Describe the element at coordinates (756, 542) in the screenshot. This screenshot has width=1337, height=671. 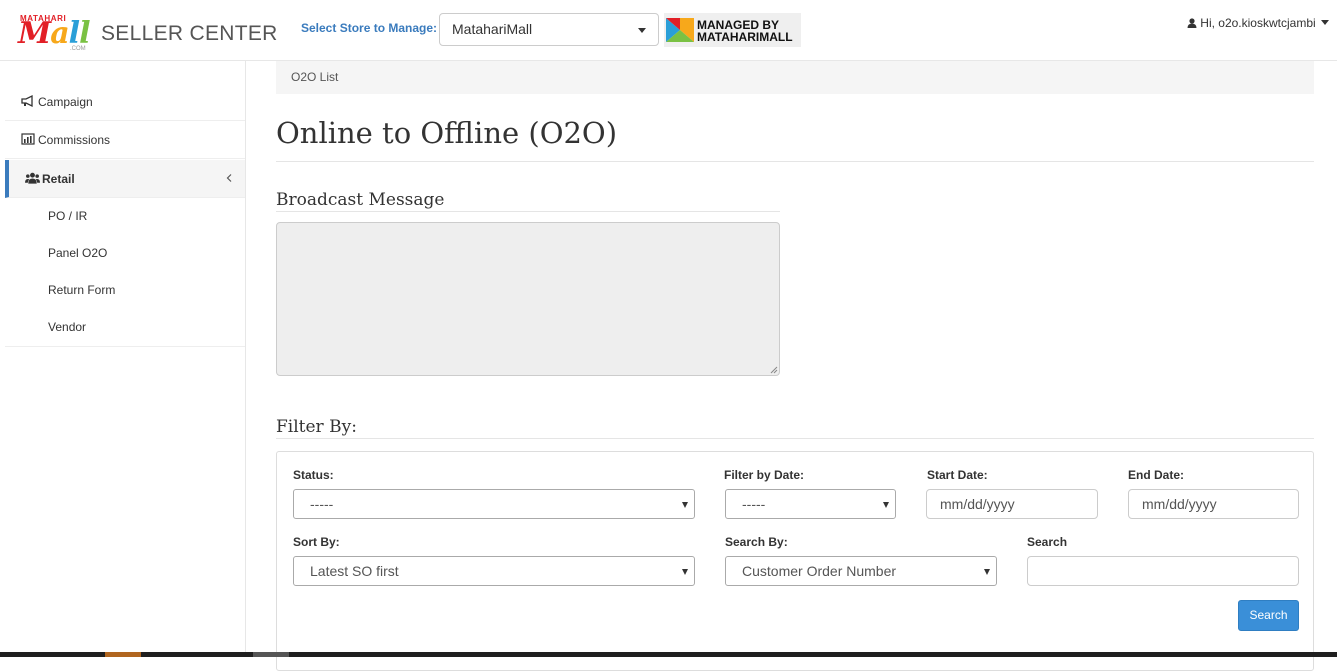
I see `search-by-label: Search By:` at that location.